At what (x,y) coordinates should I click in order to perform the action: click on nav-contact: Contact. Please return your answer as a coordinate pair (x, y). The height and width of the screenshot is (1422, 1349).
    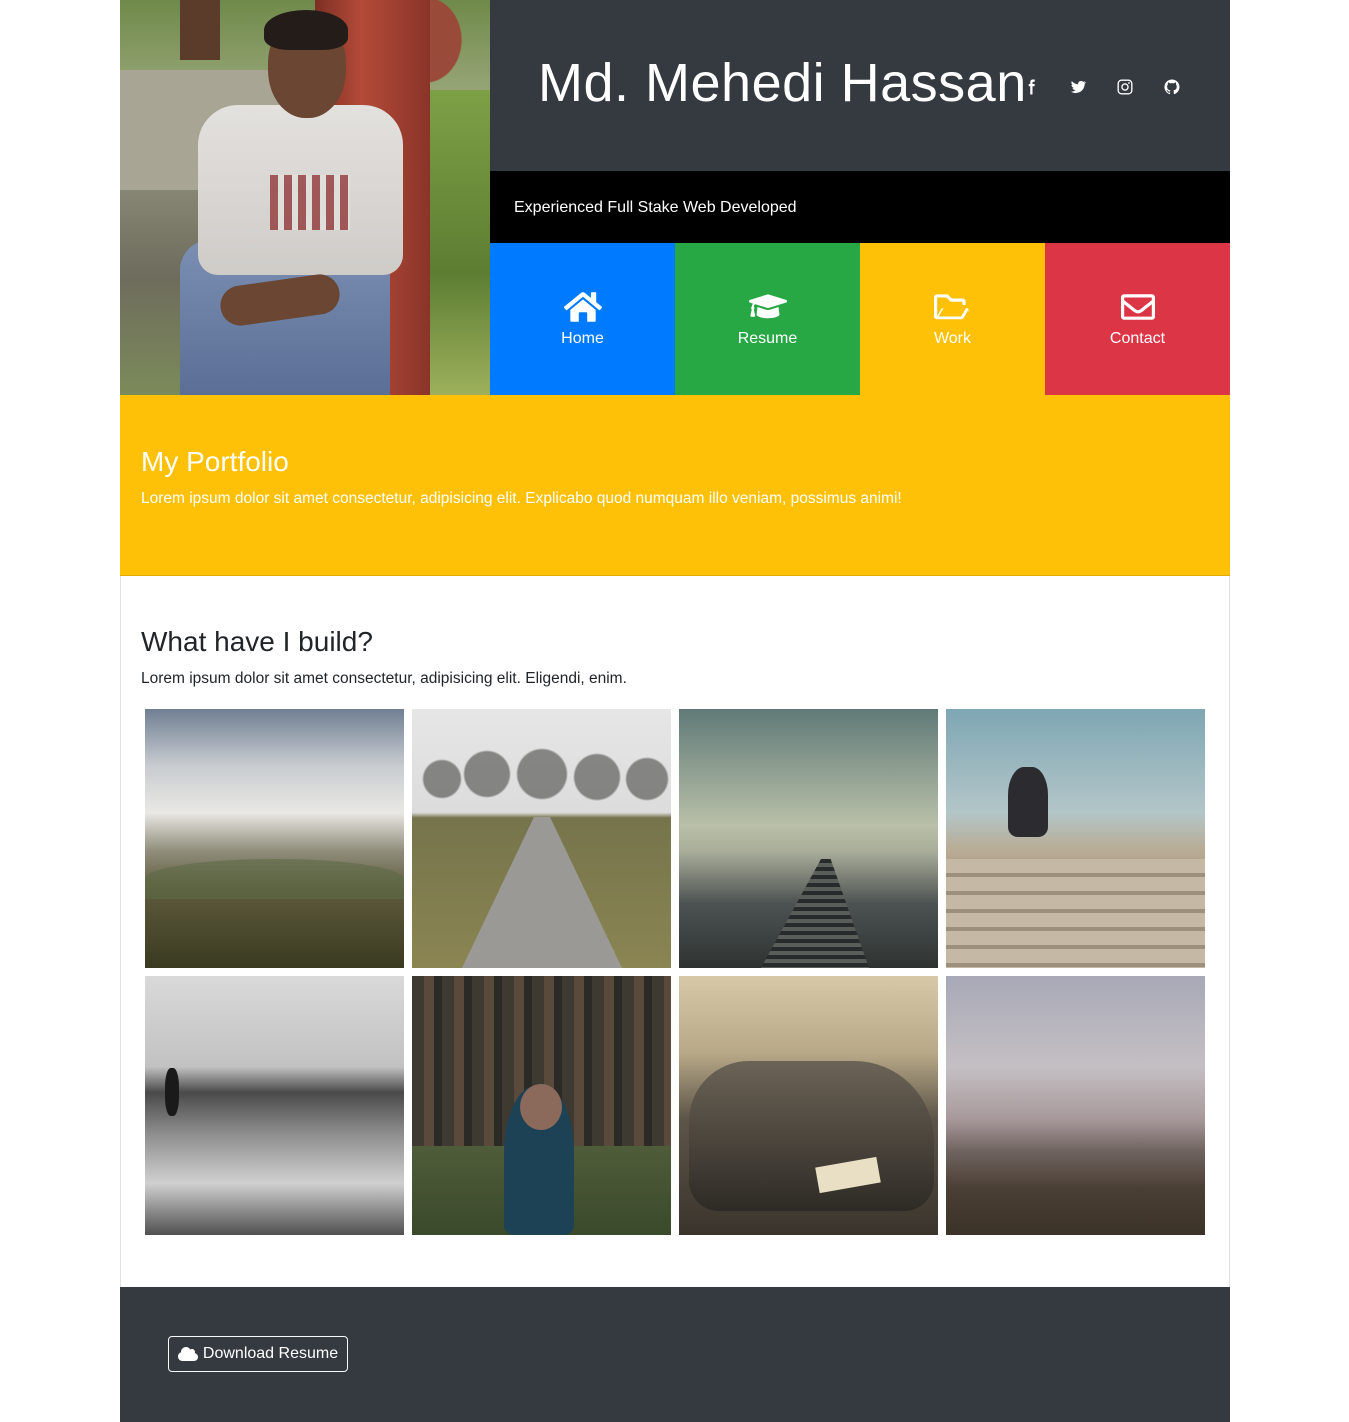
    Looking at the image, I should click on (1137, 319).